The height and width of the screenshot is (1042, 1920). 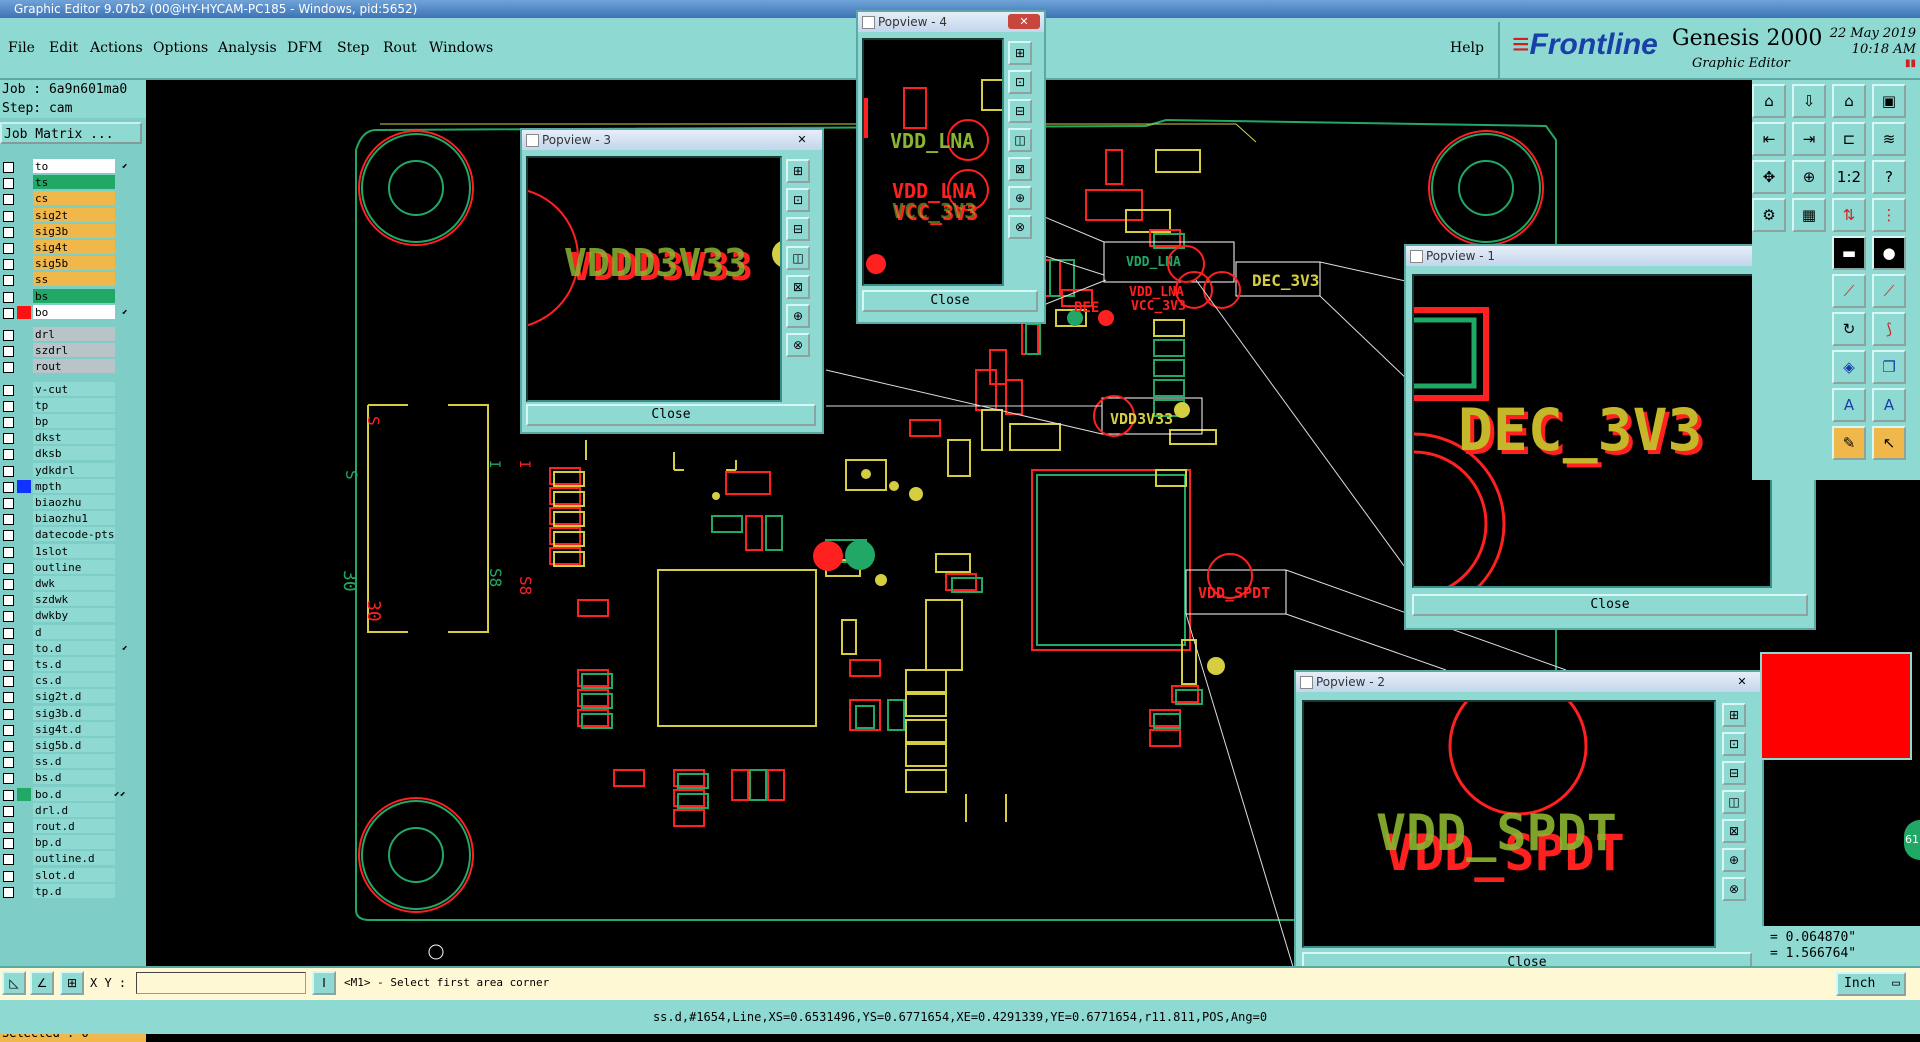 I want to click on zoom-out-icon: ⊟, so click(x=798, y=229).